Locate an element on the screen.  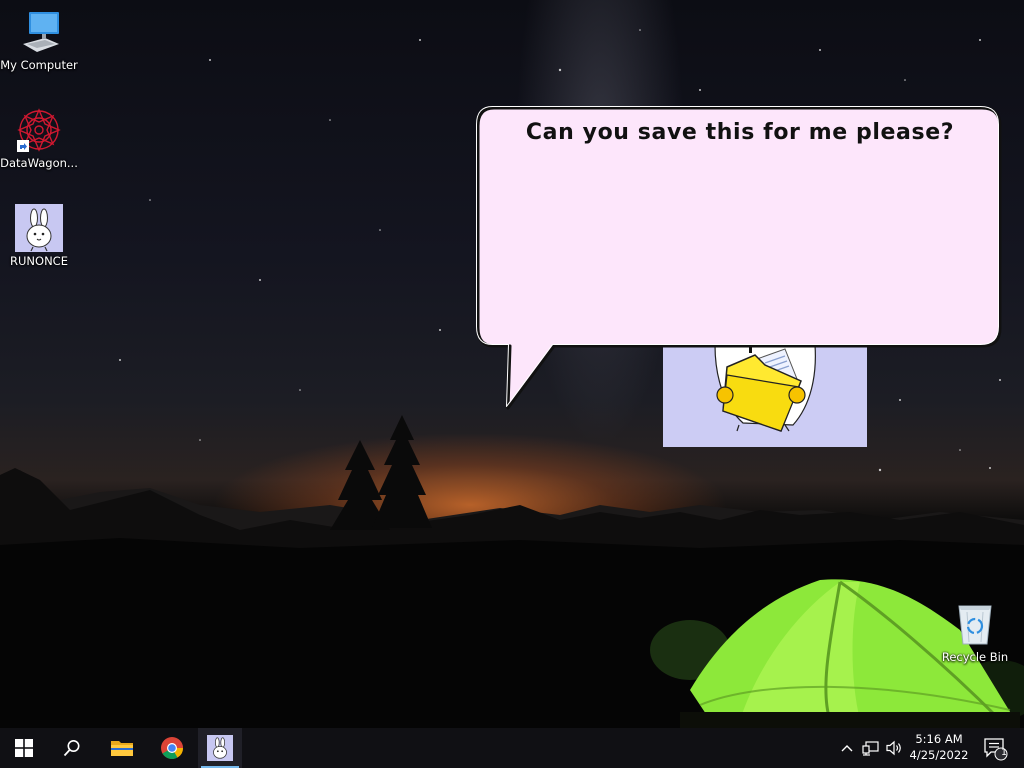
search-icon is located at coordinates (71, 748).